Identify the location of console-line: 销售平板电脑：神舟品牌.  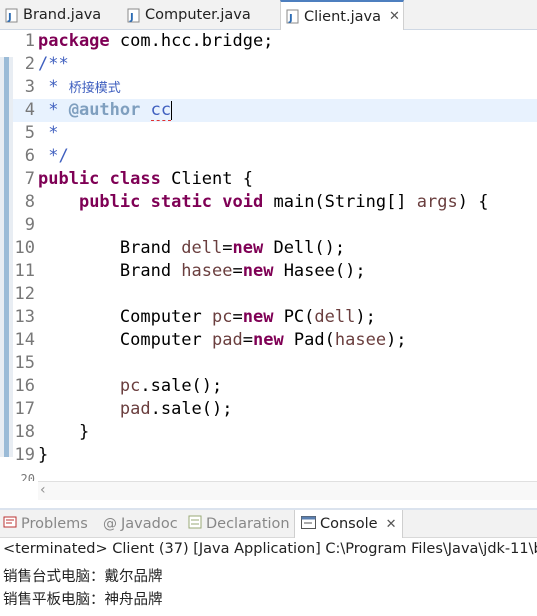
(83, 600).